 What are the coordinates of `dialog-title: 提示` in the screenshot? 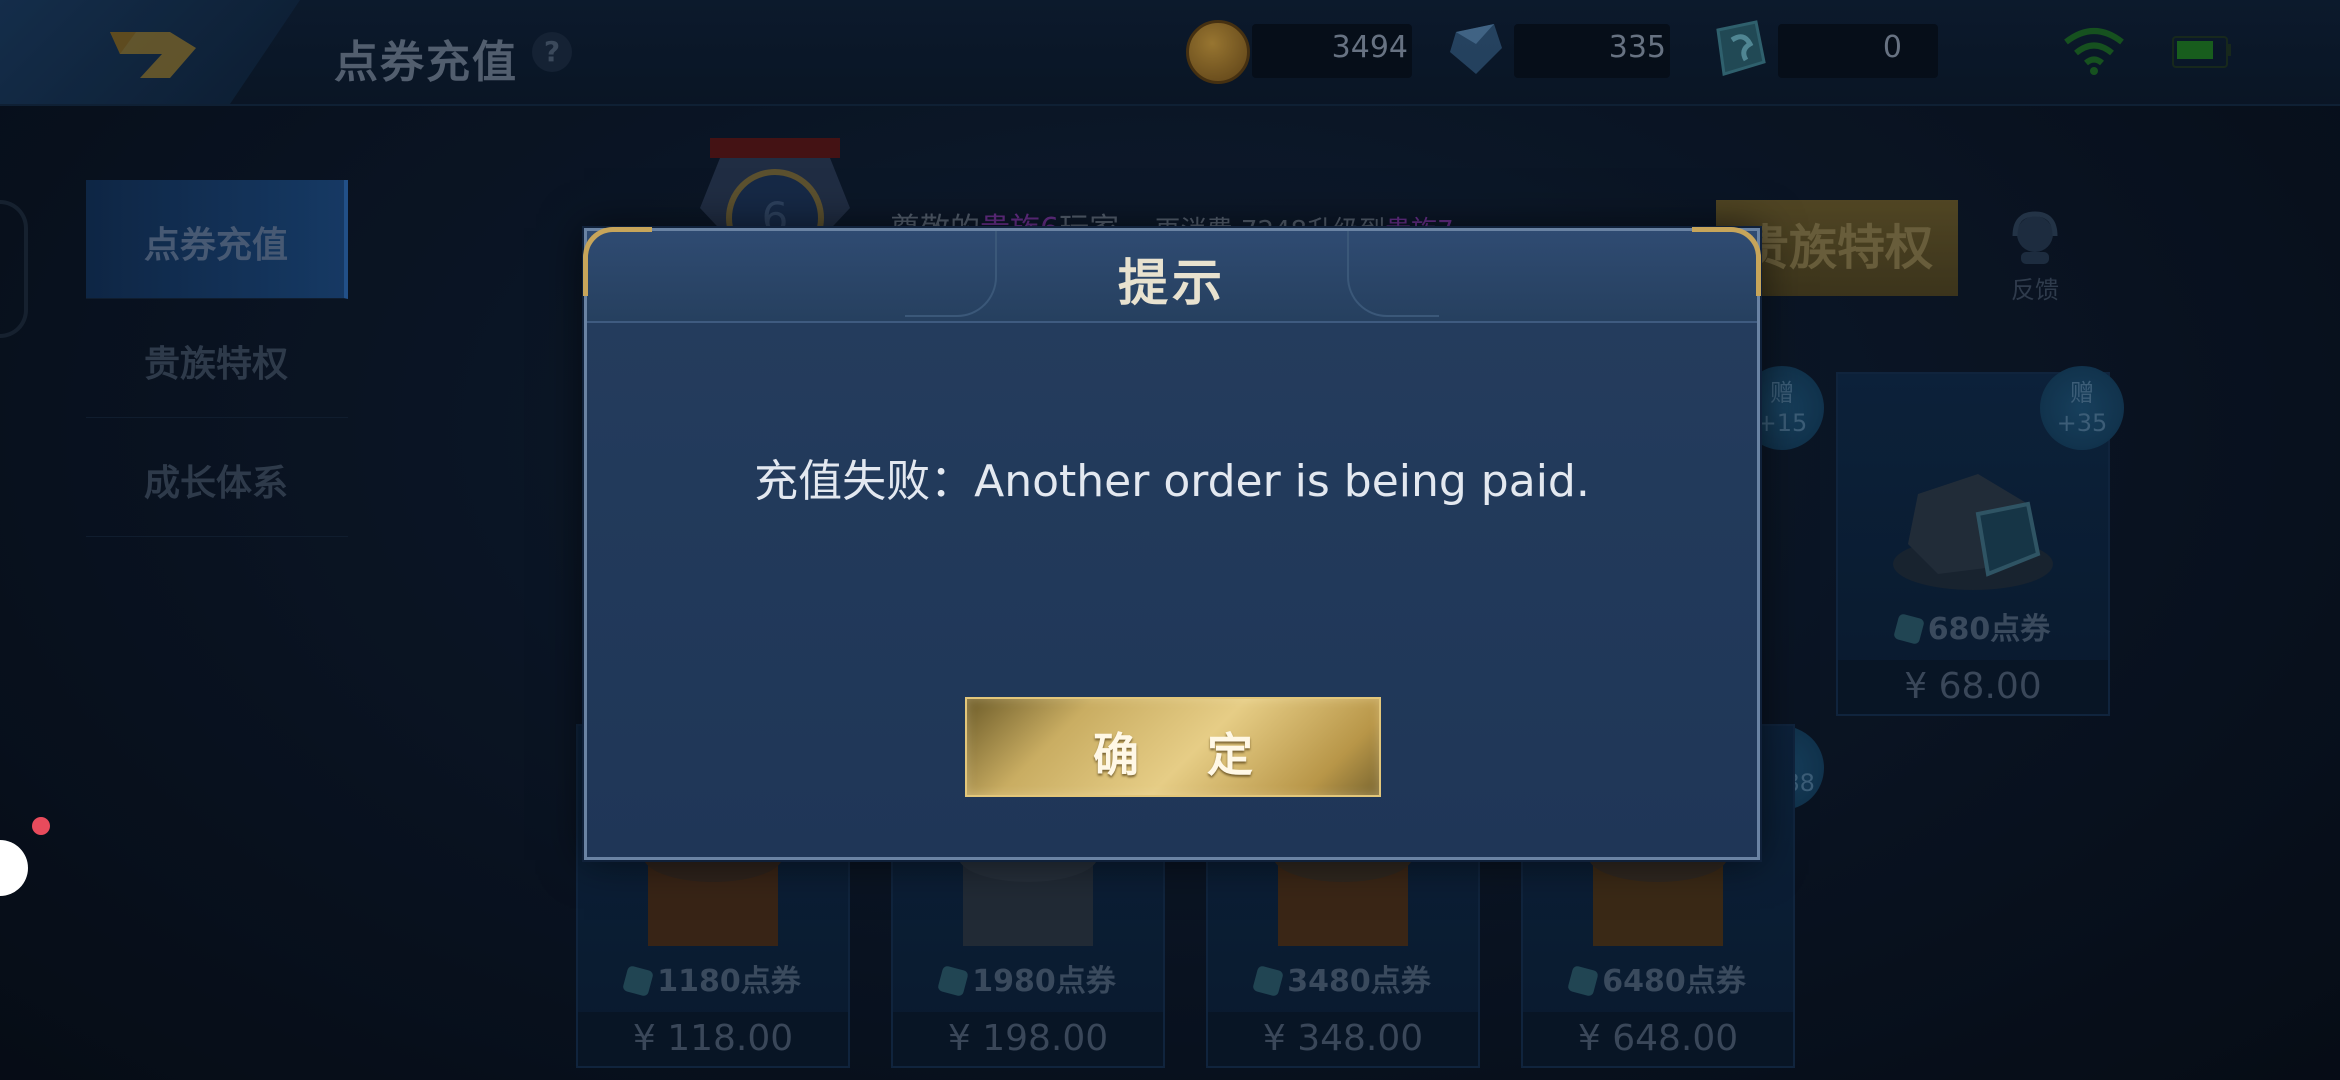 It's located at (1172, 283).